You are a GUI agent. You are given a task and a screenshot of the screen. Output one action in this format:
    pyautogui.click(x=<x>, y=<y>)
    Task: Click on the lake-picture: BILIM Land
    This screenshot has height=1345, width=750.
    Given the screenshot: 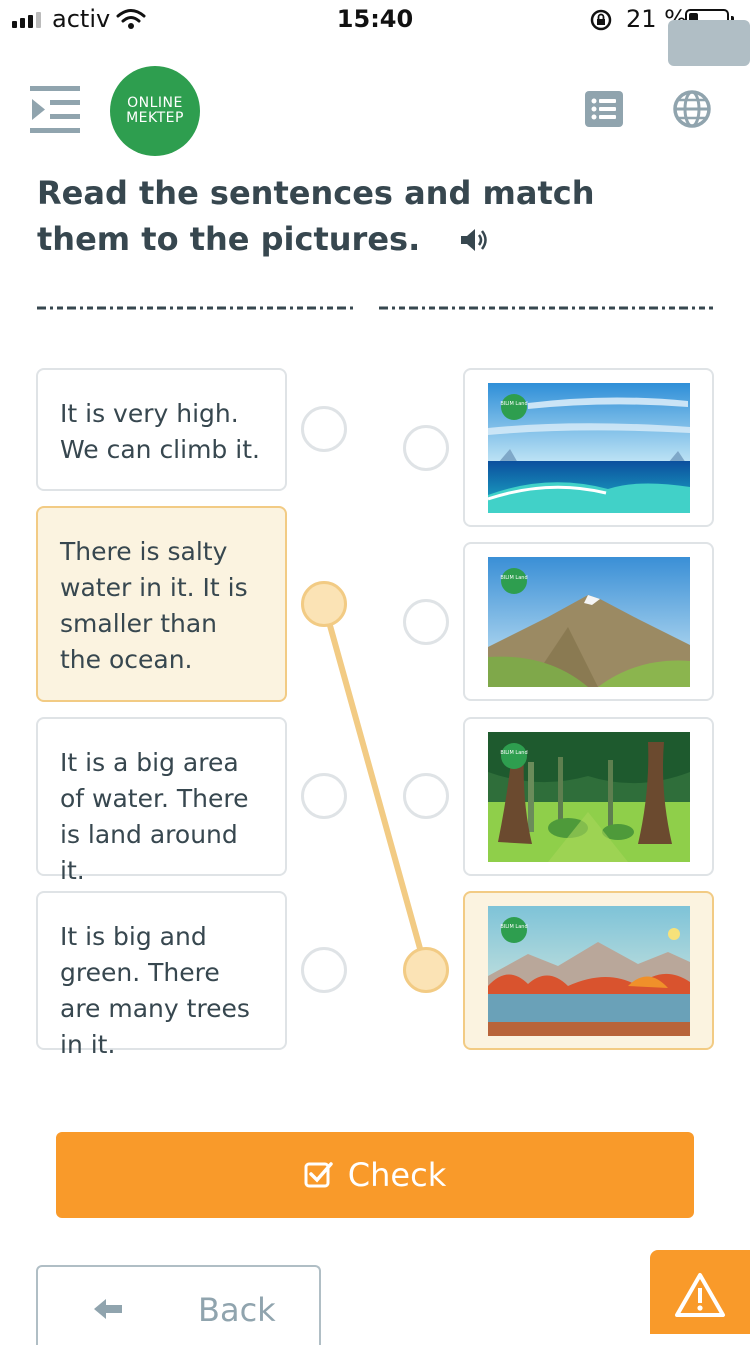 What is the action you would take?
    pyautogui.click(x=588, y=970)
    